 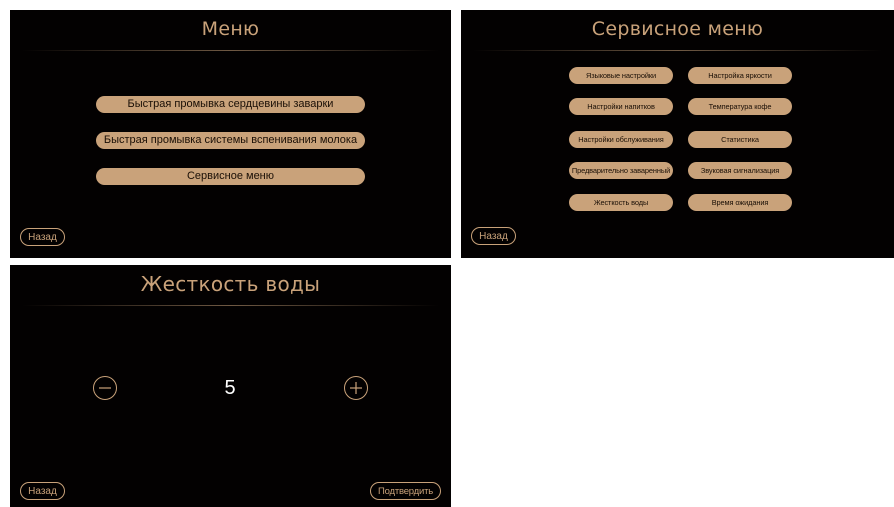 What do you see at coordinates (230, 104) in the screenshot?
I see `quick-rinse-brew-core-button: Быстрая промывка сердцевины заварки` at bounding box center [230, 104].